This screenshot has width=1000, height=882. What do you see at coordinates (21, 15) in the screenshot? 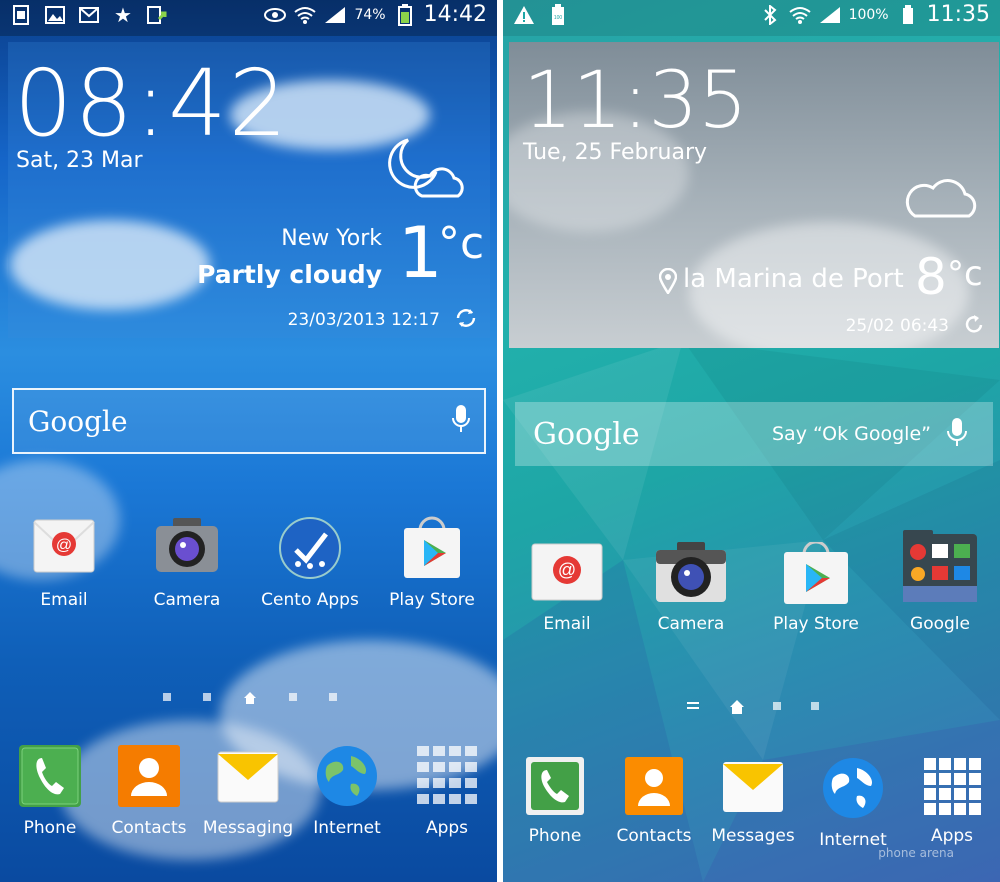
I see `sim-icon` at bounding box center [21, 15].